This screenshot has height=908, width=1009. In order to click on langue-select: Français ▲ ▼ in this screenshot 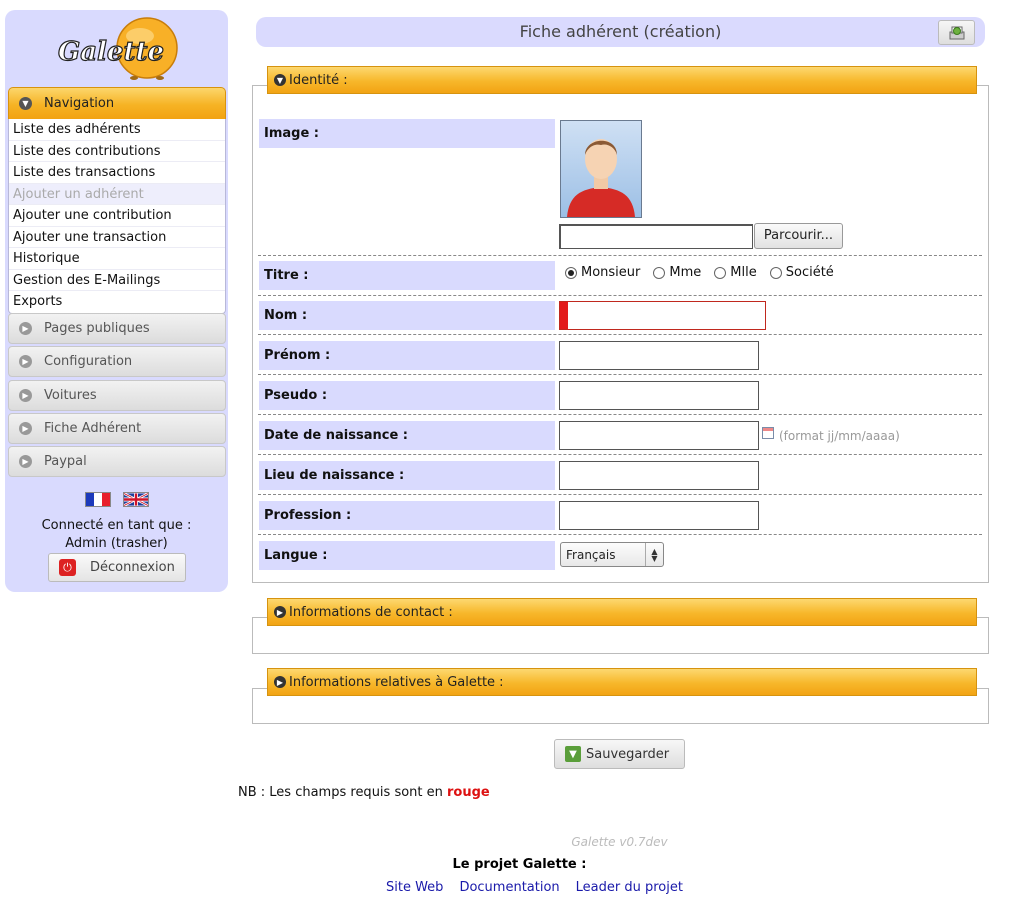, I will do `click(612, 554)`.